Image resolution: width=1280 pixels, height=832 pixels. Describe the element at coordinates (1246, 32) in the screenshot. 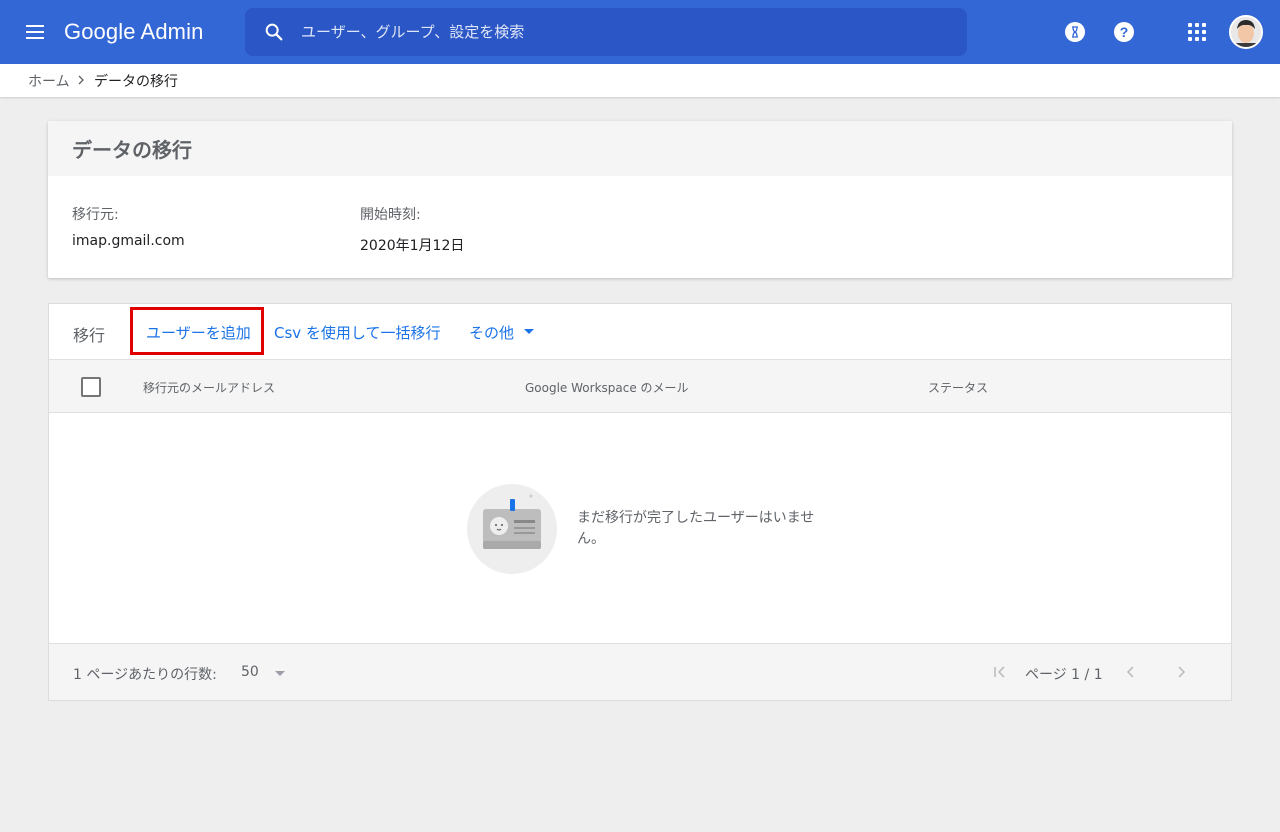

I see `account-avatar` at that location.